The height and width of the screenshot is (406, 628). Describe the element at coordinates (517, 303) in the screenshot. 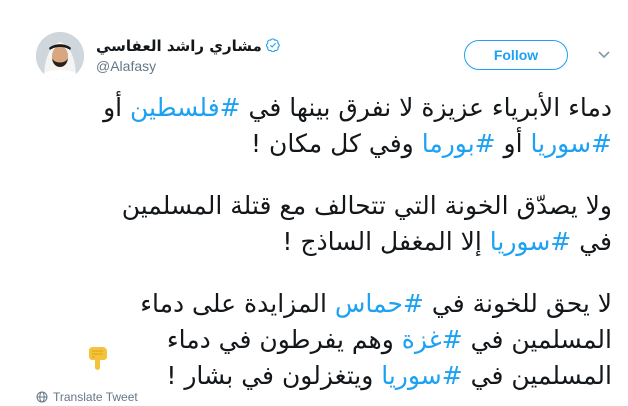

I see `tweet-text-segment: لا يحق للخونة في` at that location.